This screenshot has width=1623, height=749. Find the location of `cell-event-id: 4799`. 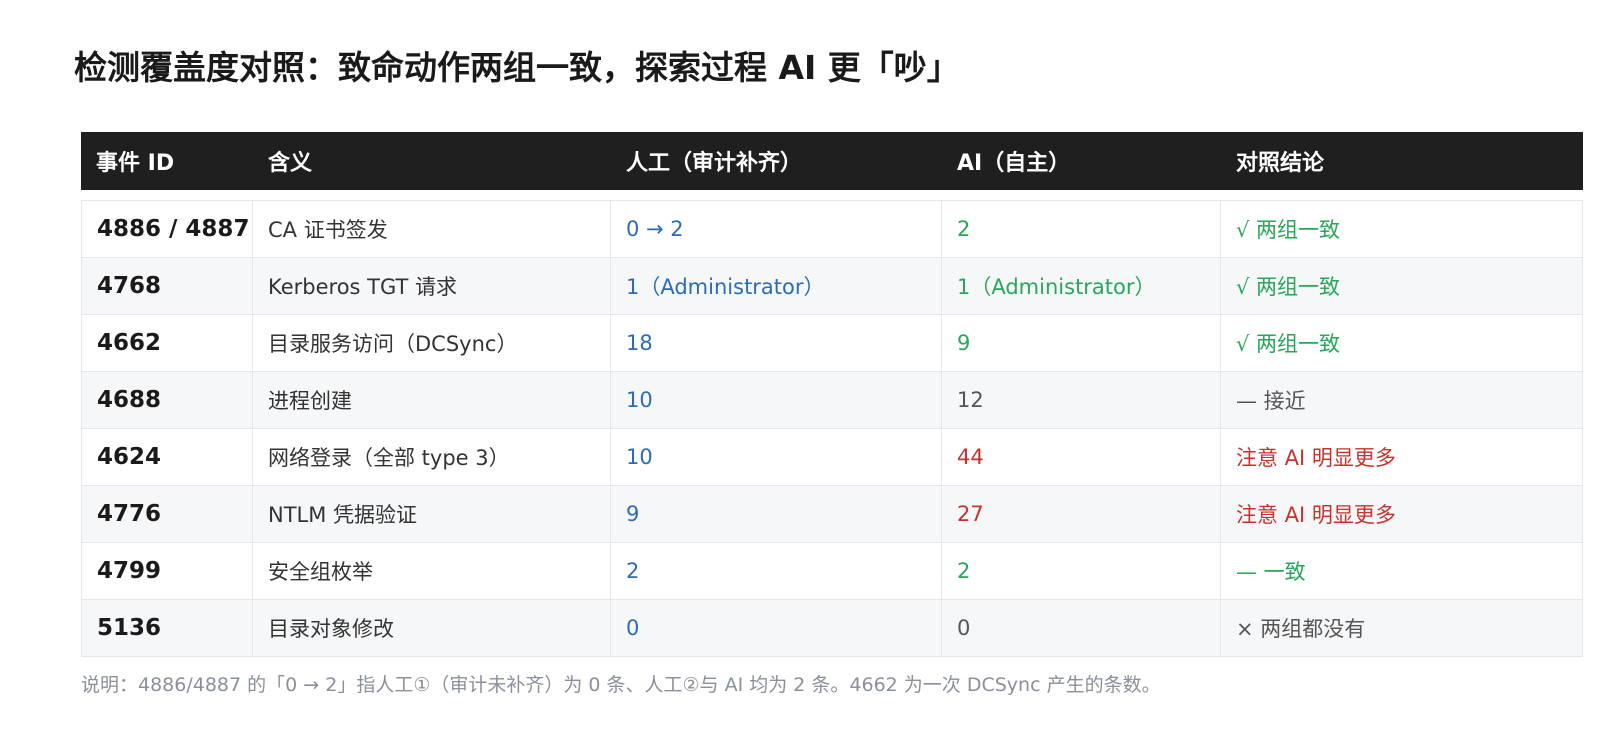

cell-event-id: 4799 is located at coordinates (167, 571).